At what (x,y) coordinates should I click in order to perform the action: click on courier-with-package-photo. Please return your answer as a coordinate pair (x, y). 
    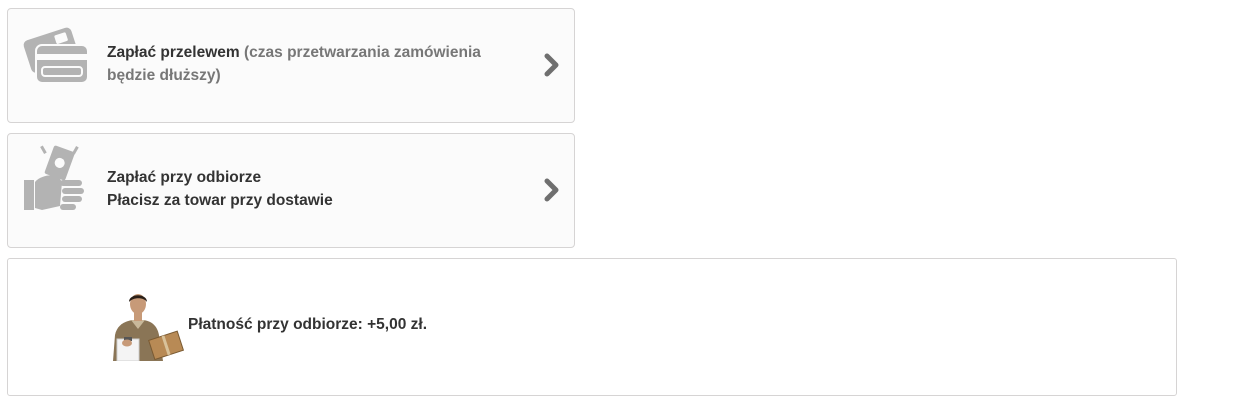
    Looking at the image, I should click on (149, 327).